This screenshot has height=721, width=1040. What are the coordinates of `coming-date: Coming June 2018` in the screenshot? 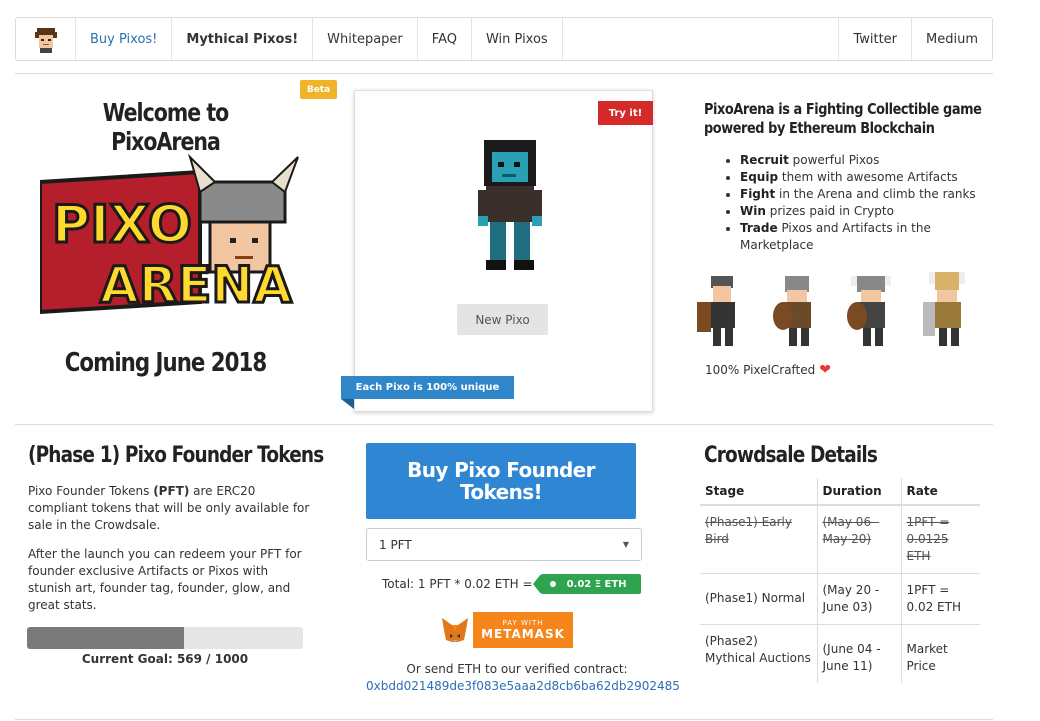 It's located at (165, 363).